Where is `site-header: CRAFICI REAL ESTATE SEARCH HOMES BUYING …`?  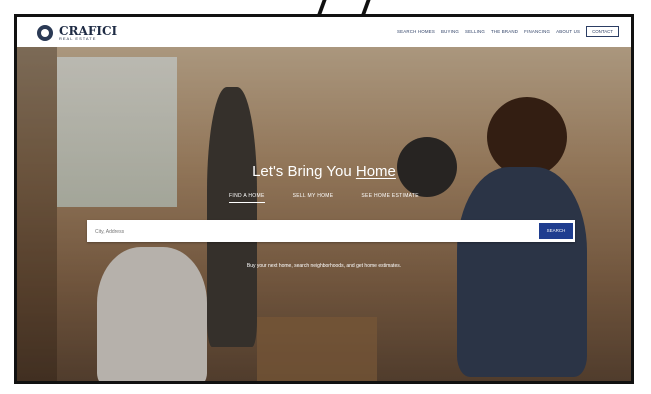
site-header: CRAFICI REAL ESTATE SEARCH HOMES BUYING … is located at coordinates (324, 32).